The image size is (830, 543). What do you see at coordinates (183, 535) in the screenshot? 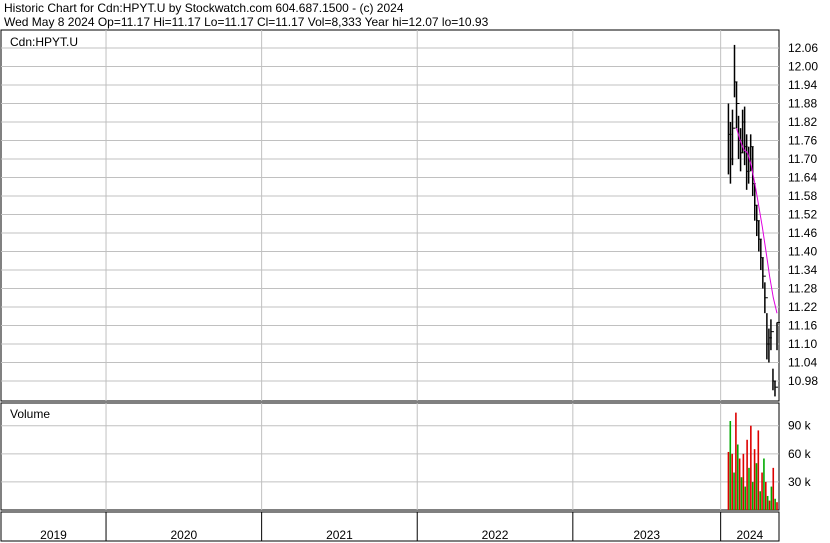
I see `year-label: 2020` at bounding box center [183, 535].